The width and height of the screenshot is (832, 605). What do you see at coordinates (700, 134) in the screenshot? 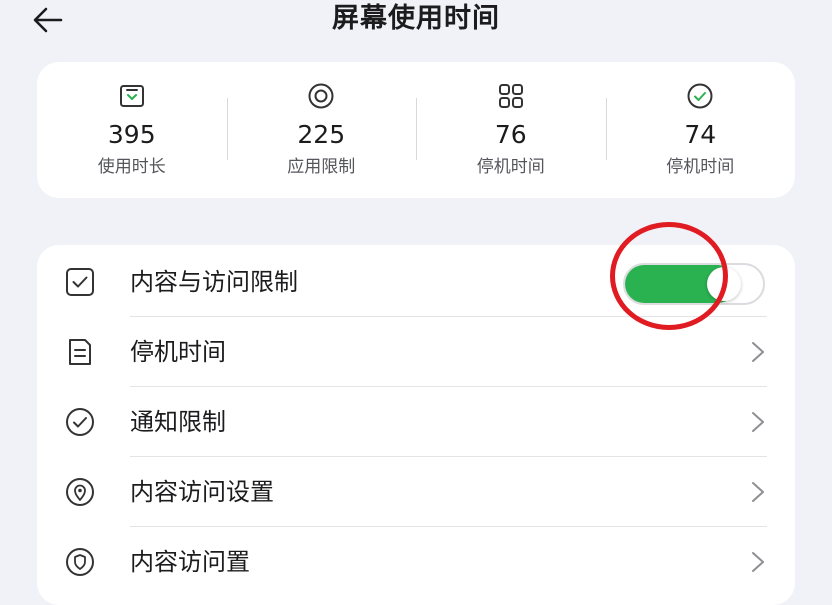
I see `stat-value: 74` at bounding box center [700, 134].